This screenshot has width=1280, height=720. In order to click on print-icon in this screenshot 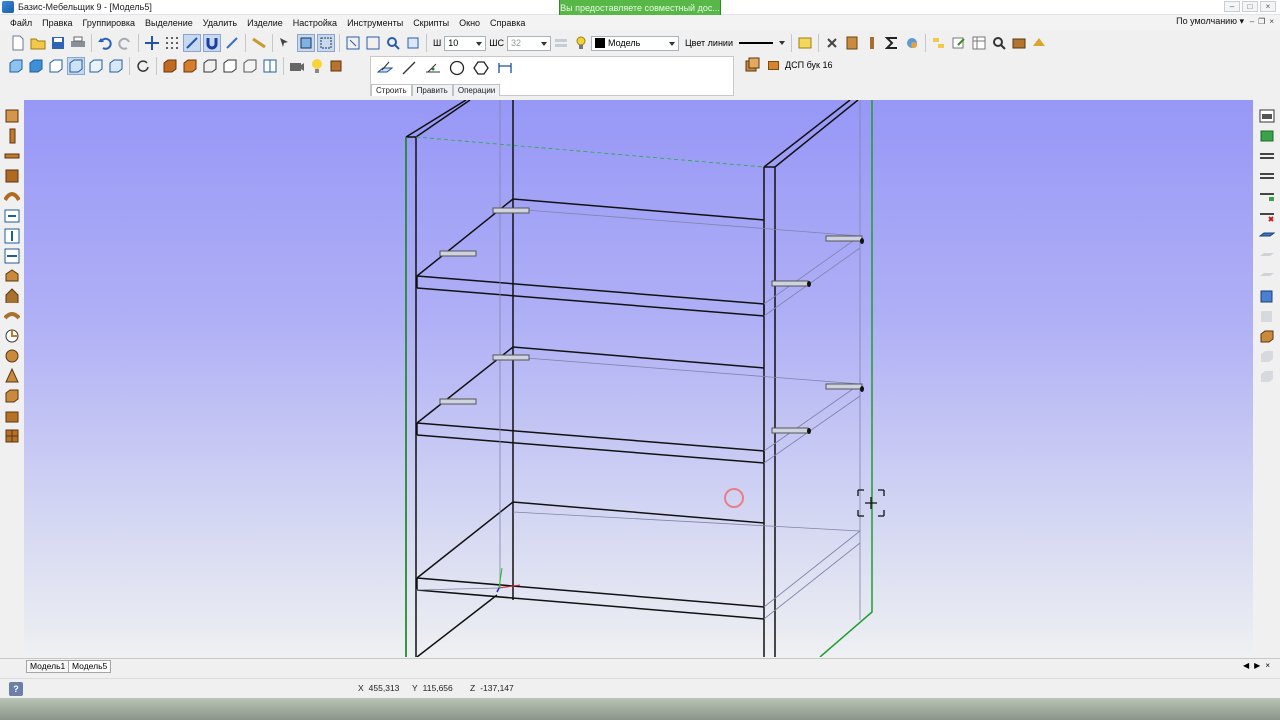, I will do `click(78, 43)`.